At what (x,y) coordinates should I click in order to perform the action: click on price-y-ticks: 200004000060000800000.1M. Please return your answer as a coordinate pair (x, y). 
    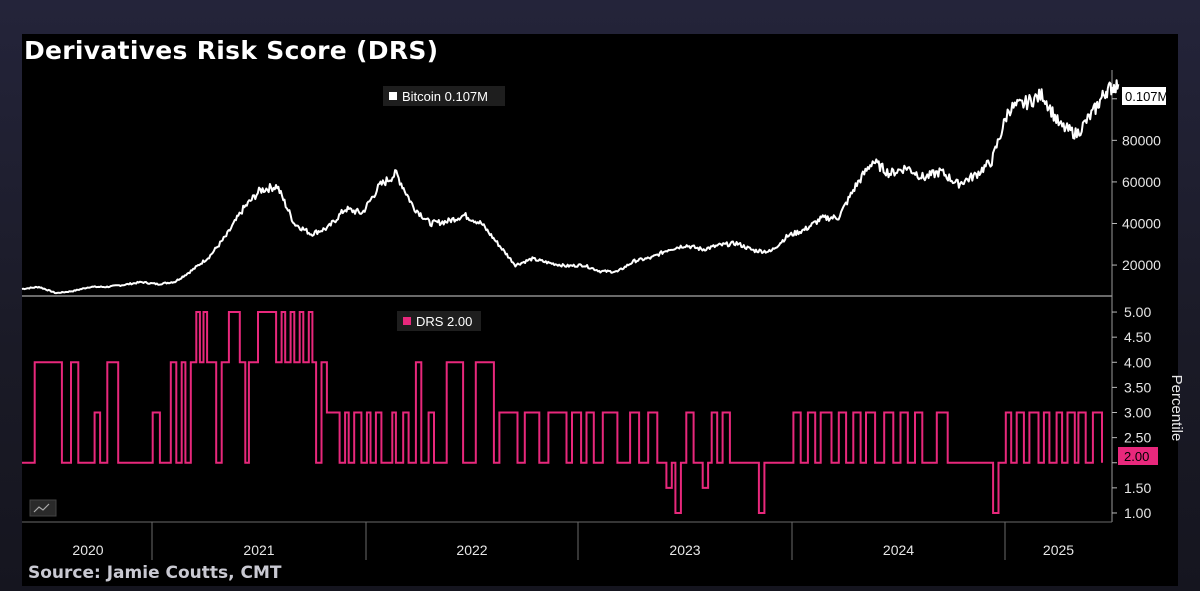
    Looking at the image, I should click on (1136, 182).